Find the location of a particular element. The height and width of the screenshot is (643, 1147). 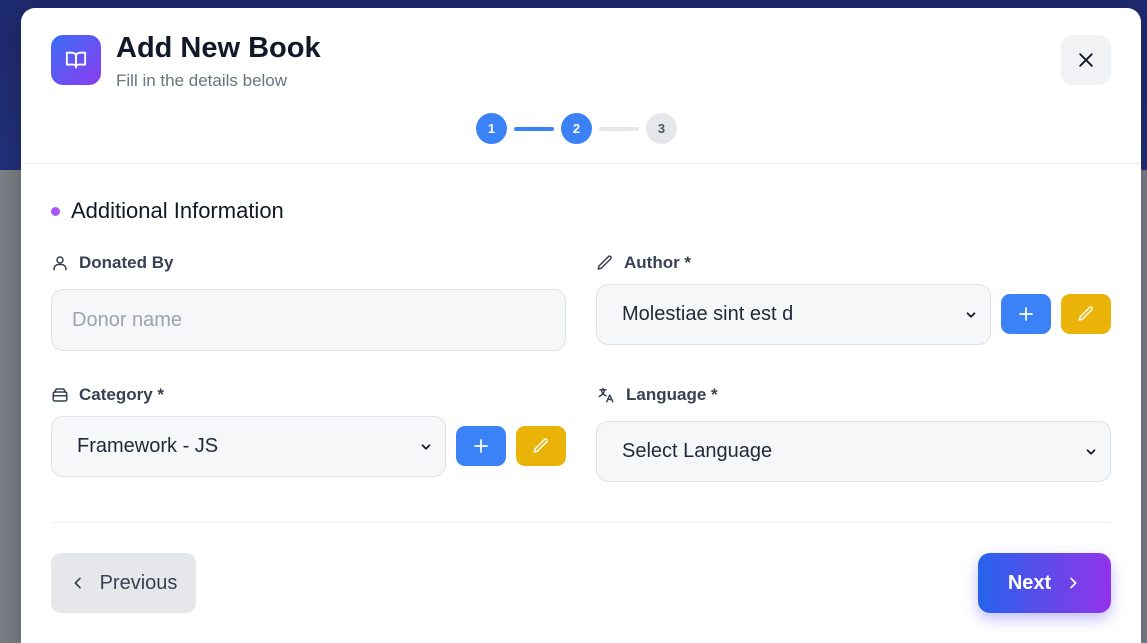

donor-name-placeholder: Donor name is located at coordinates (127, 319).